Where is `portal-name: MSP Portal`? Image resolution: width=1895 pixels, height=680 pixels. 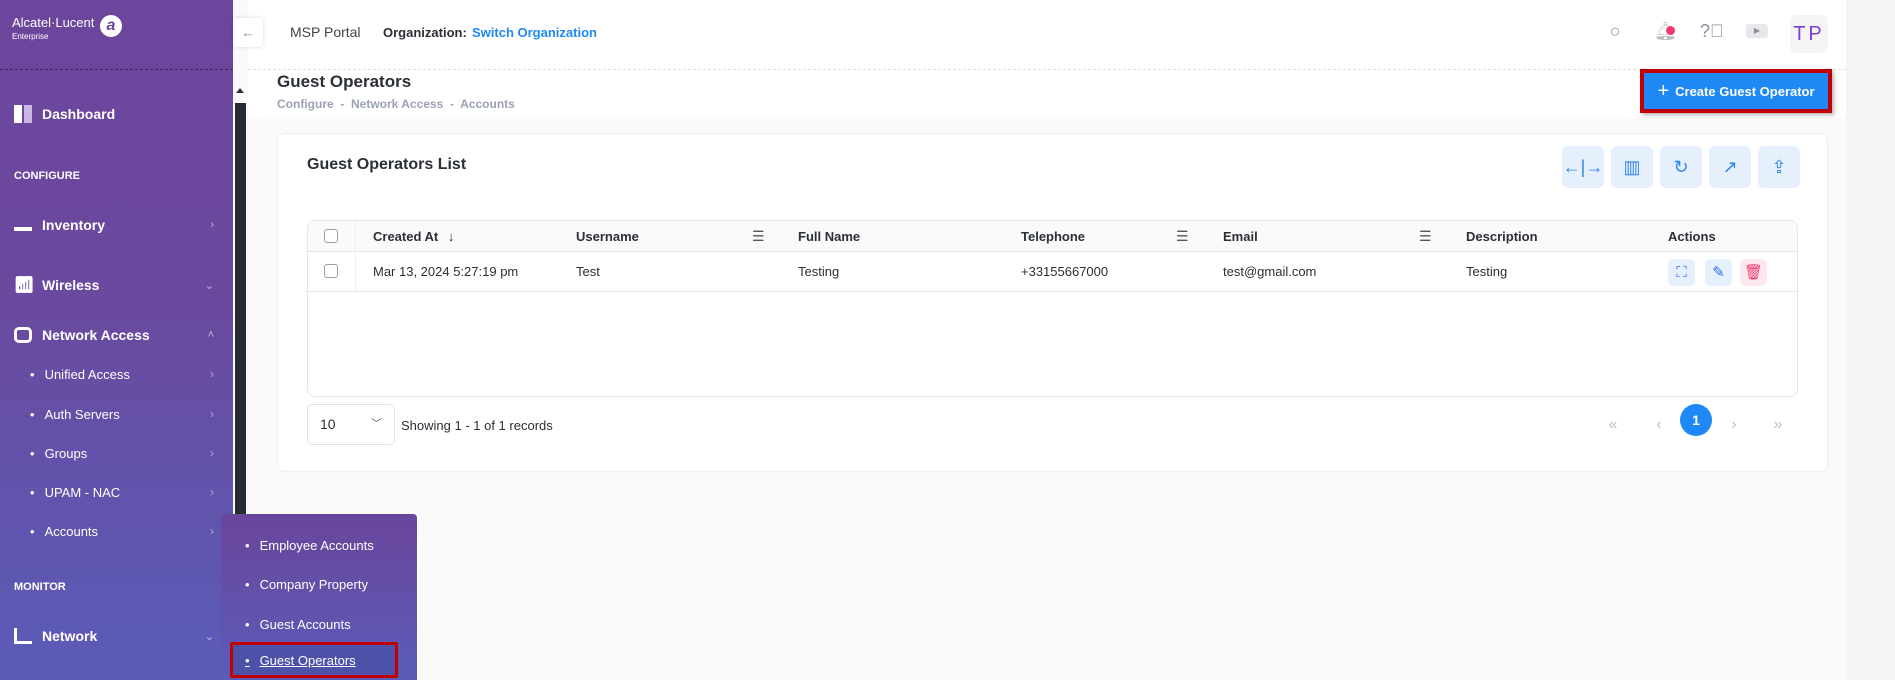
portal-name: MSP Portal is located at coordinates (325, 32).